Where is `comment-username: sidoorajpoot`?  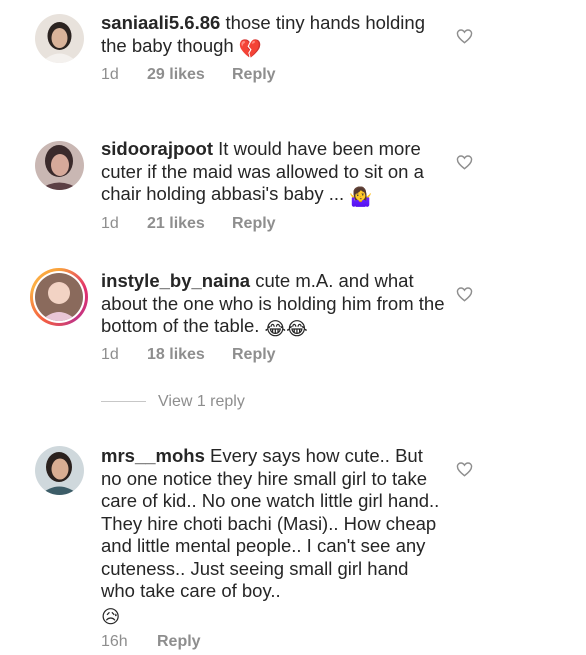
comment-username: sidoorajpoot is located at coordinates (157, 148).